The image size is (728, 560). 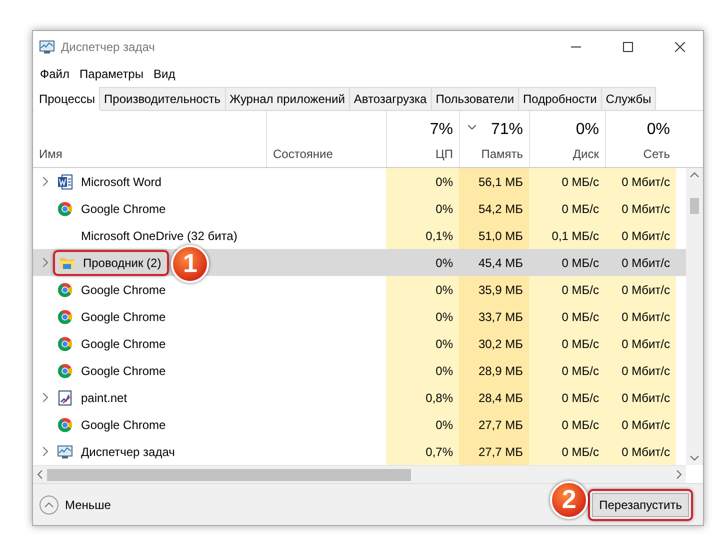 I want to click on column-label: ЦП, so click(x=444, y=154).